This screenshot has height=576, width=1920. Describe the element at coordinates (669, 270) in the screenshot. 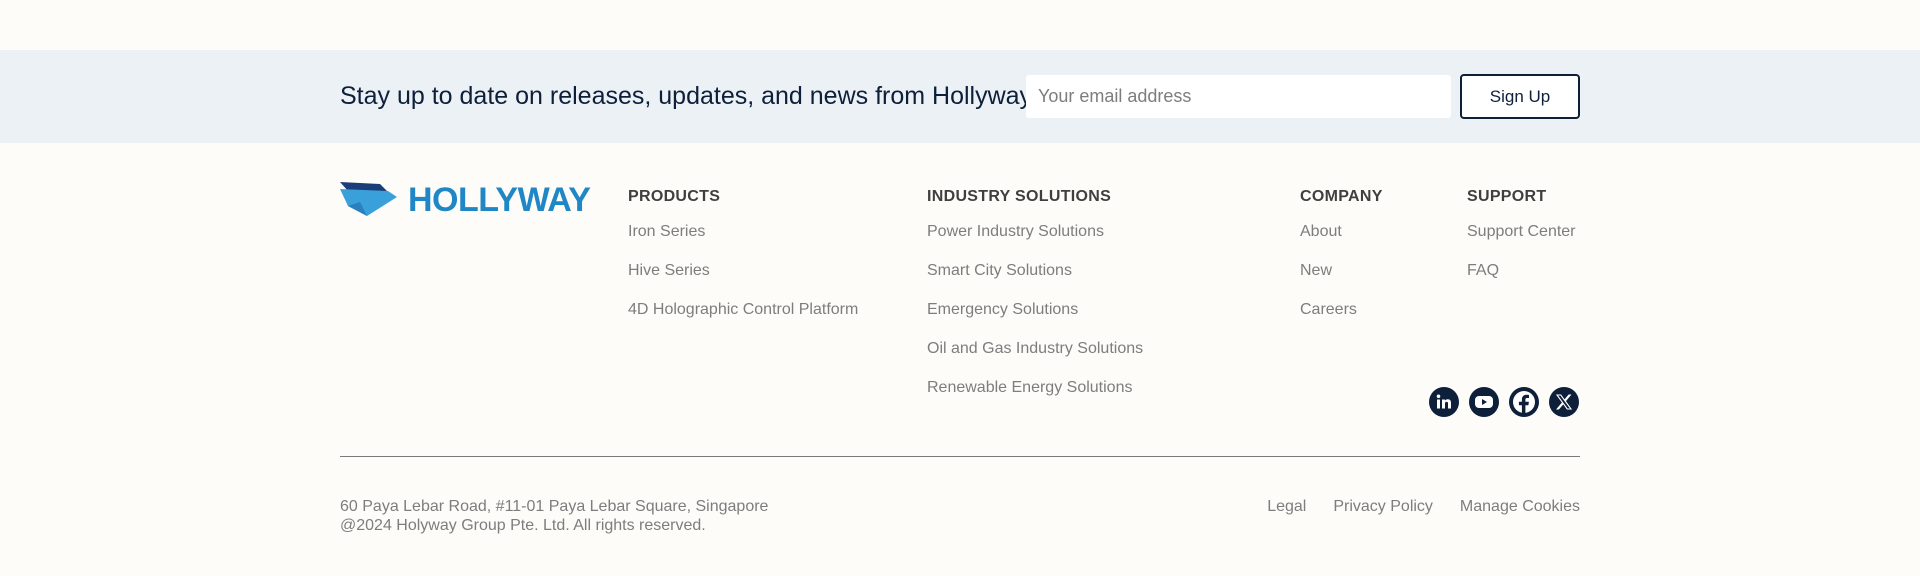

I see `footer-link-hive-series: Hive Series` at that location.